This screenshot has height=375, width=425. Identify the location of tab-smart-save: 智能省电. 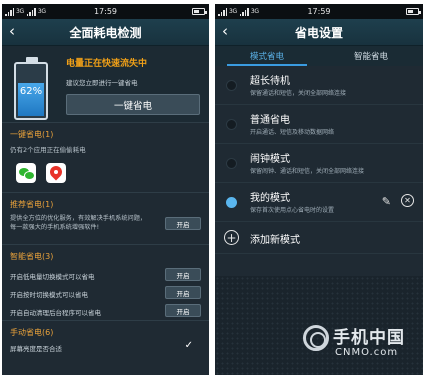
(371, 56).